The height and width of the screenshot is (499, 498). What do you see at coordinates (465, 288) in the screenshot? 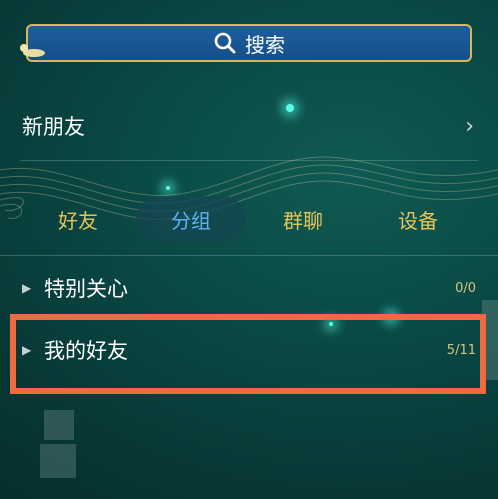
I see `group-count: 0/0` at bounding box center [465, 288].